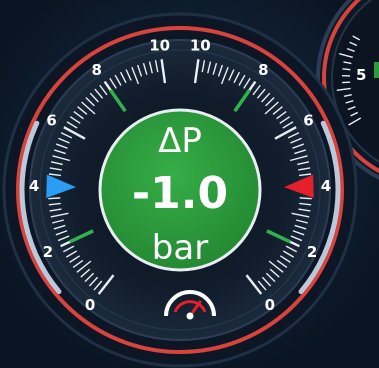 The height and width of the screenshot is (368, 379). What do you see at coordinates (180, 141) in the screenshot?
I see `gauge-title: ΔP` at bounding box center [180, 141].